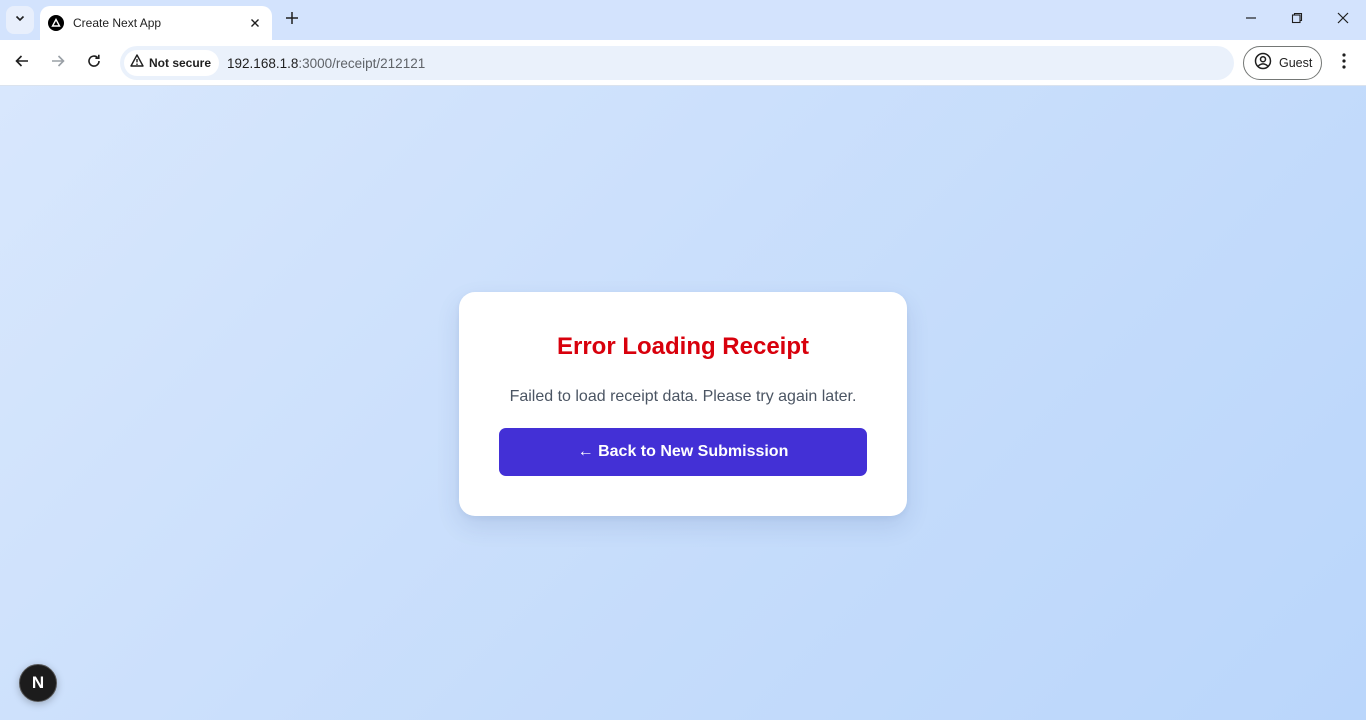 The image size is (1366, 720). What do you see at coordinates (180, 63) in the screenshot?
I see `security-label: Not secure` at bounding box center [180, 63].